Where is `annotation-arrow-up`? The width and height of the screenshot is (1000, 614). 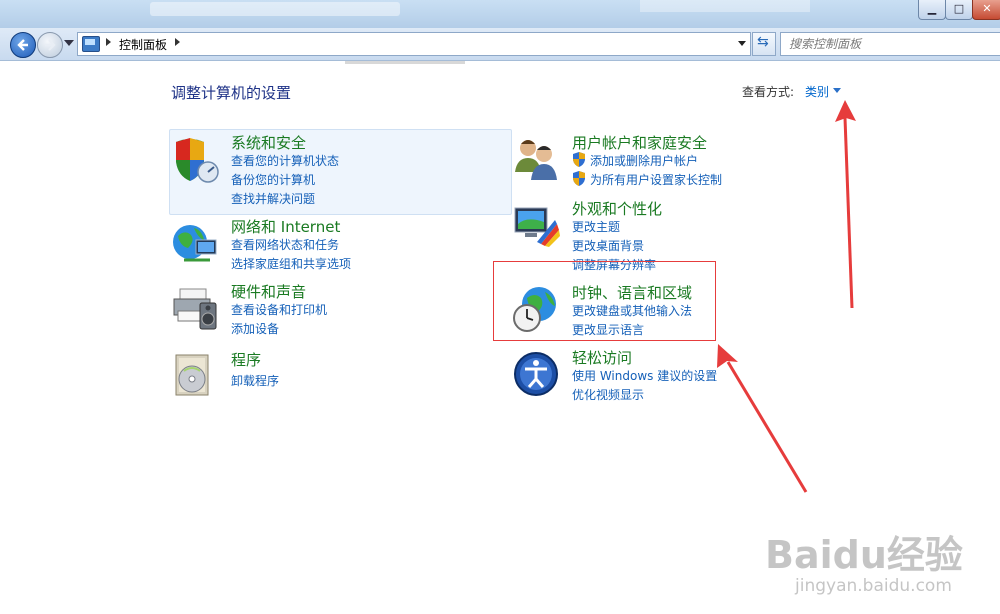
annotation-arrow-up is located at coordinates (845, 204).